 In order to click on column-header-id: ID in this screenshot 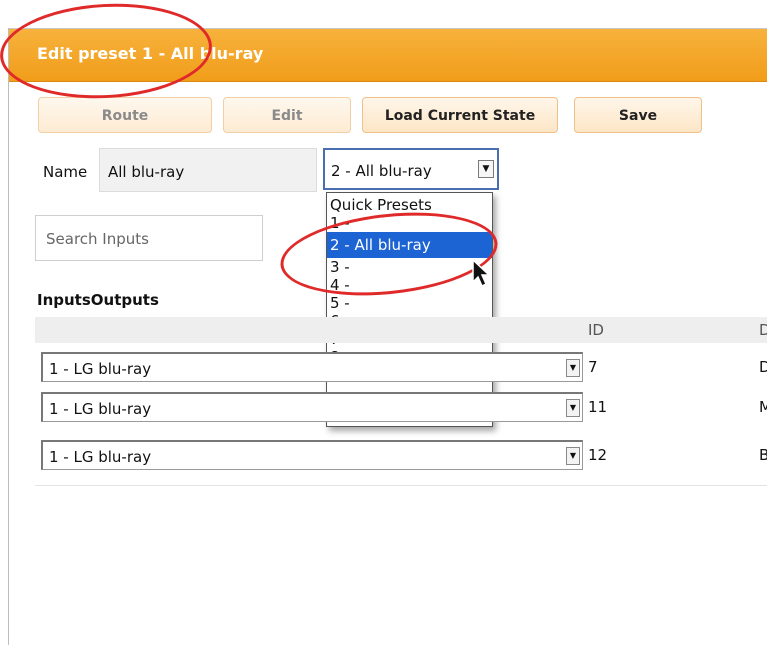, I will do `click(596, 330)`.